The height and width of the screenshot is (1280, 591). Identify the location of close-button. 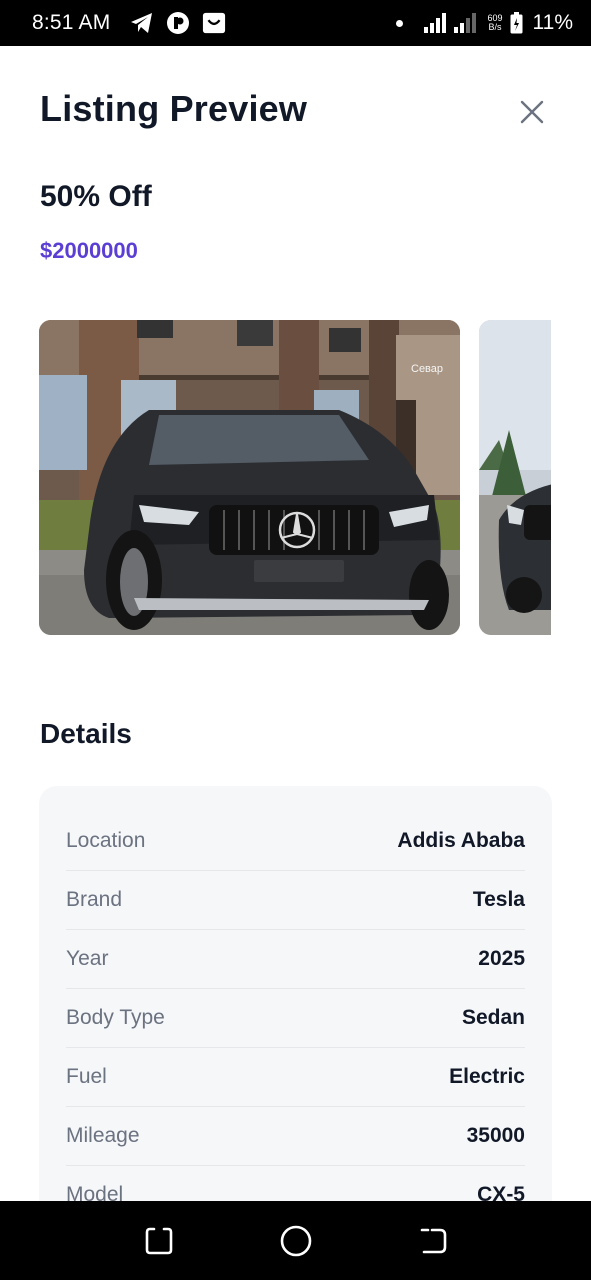
(532, 112).